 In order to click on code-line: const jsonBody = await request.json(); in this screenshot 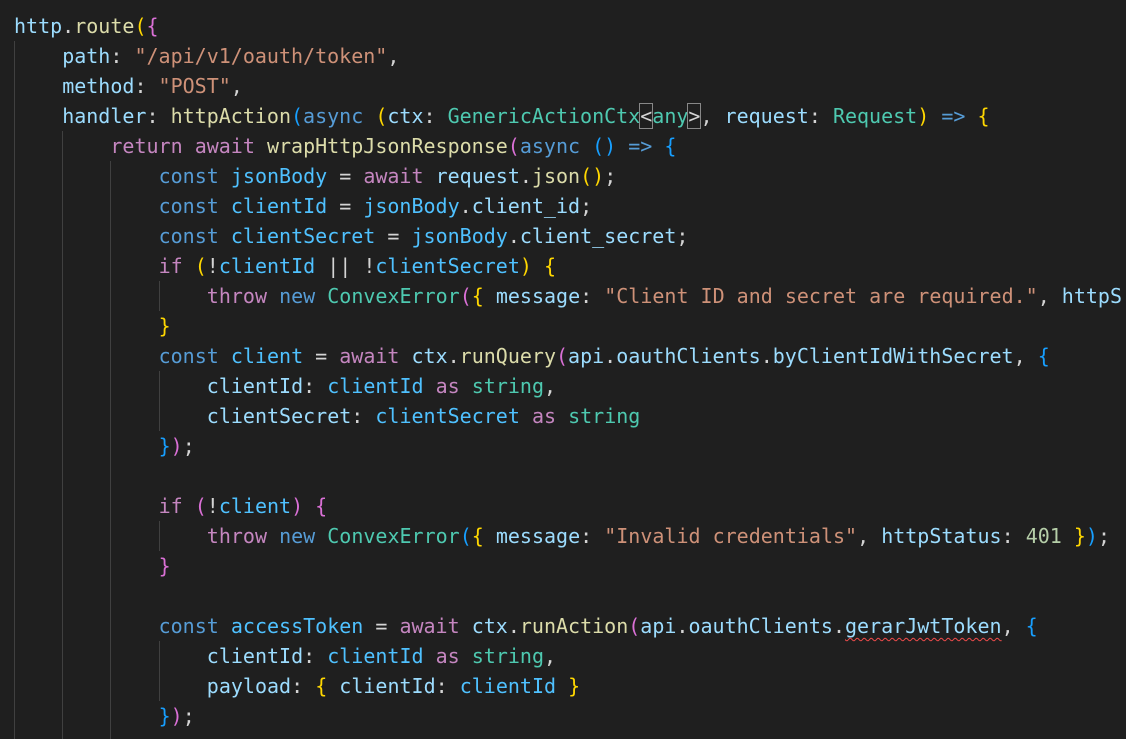, I will do `click(388, 176)`.